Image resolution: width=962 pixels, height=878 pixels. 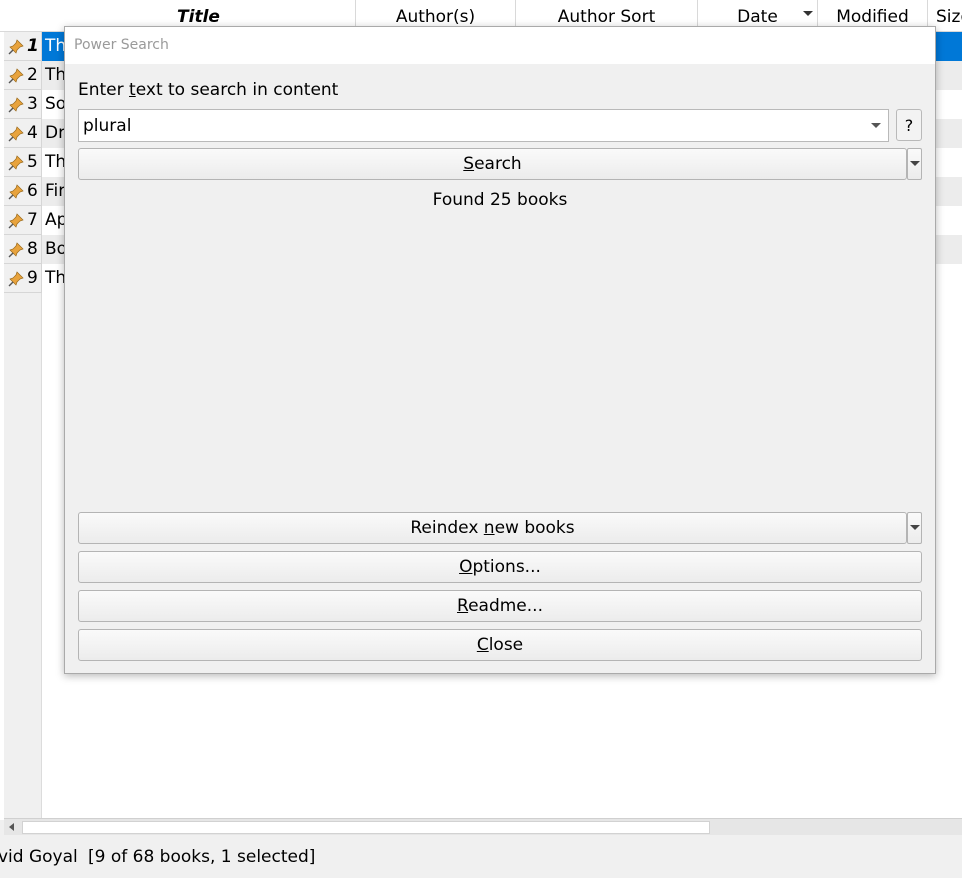 I want to click on row-number: 7, so click(x=32, y=220).